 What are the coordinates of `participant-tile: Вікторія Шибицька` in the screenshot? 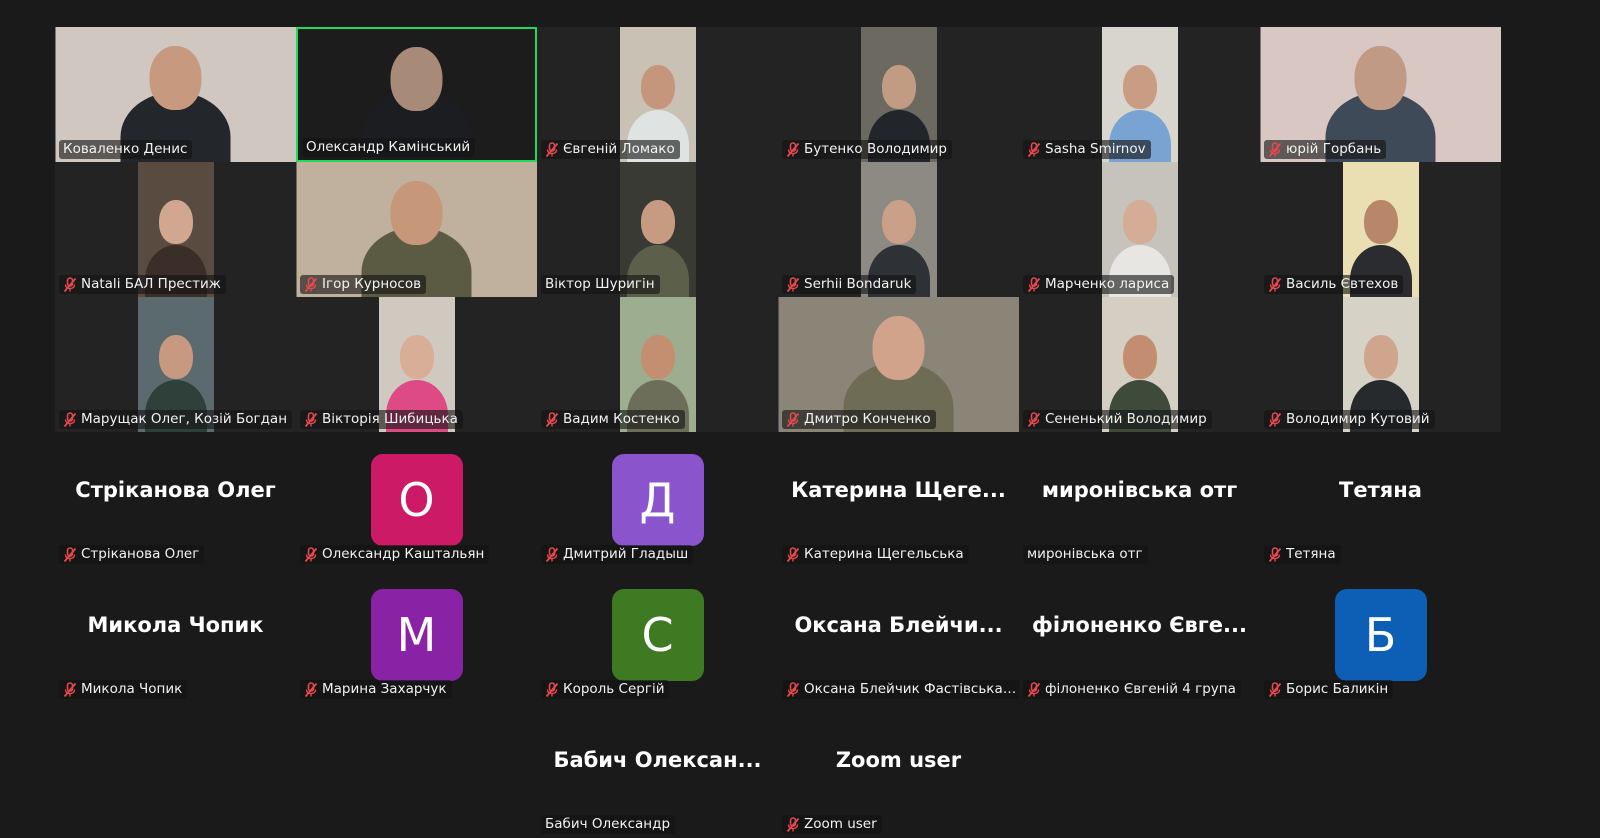 It's located at (416, 364).